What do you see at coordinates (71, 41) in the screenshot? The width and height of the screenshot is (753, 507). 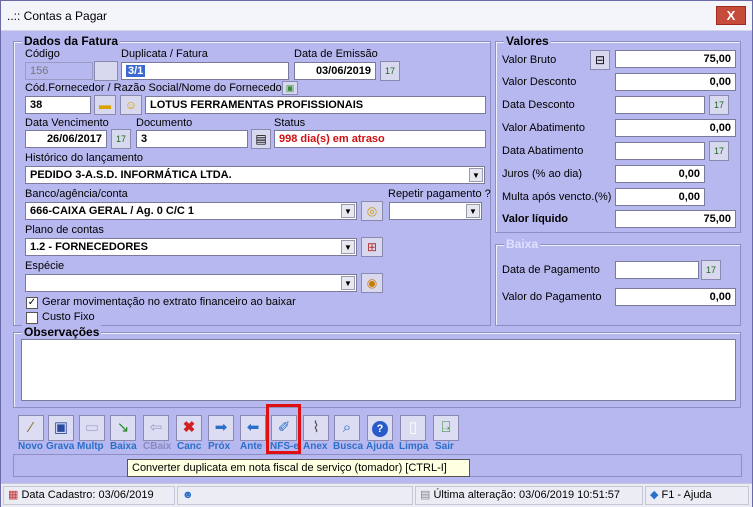 I see `dados-fatura-legend: Dados da Fatura` at bounding box center [71, 41].